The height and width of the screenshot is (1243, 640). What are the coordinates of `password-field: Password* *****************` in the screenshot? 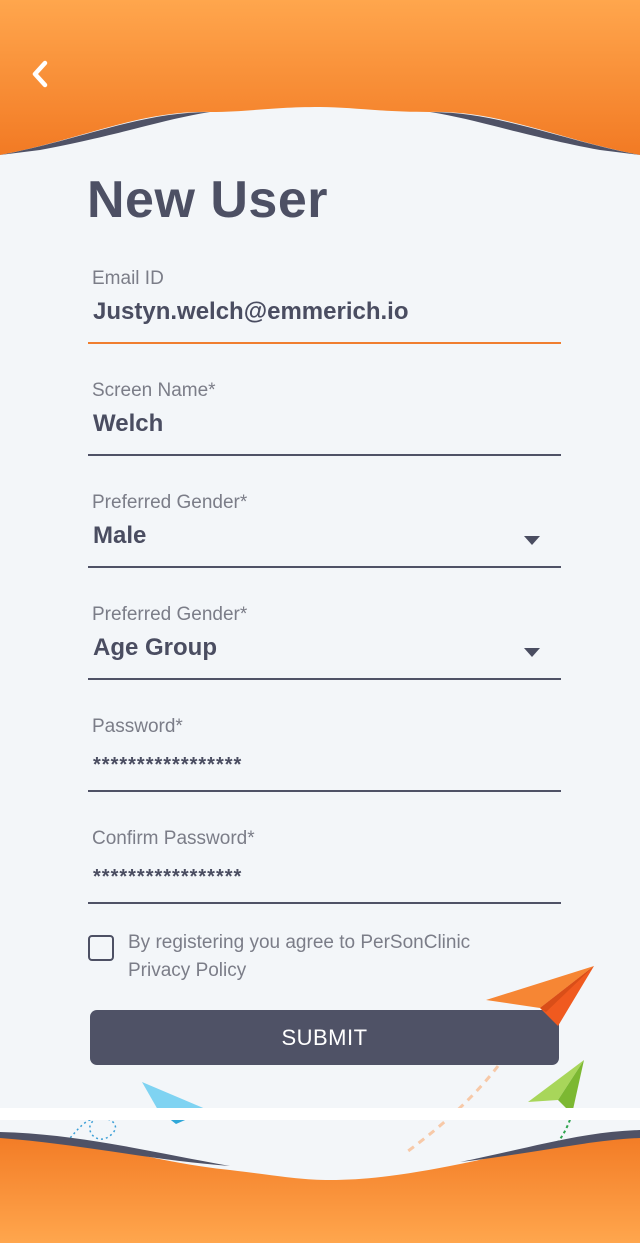 It's located at (324, 760).